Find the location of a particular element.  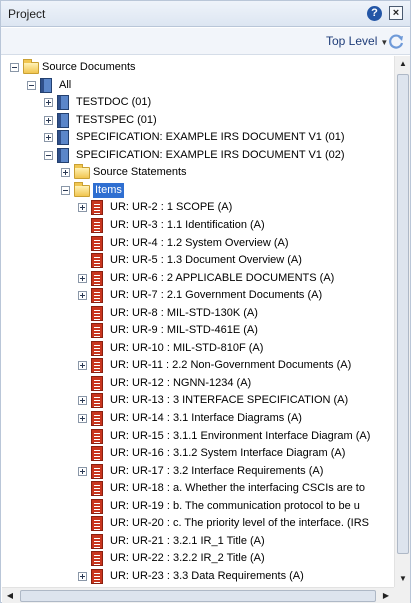

tree-item-label: Source Statements is located at coordinates (140, 172).